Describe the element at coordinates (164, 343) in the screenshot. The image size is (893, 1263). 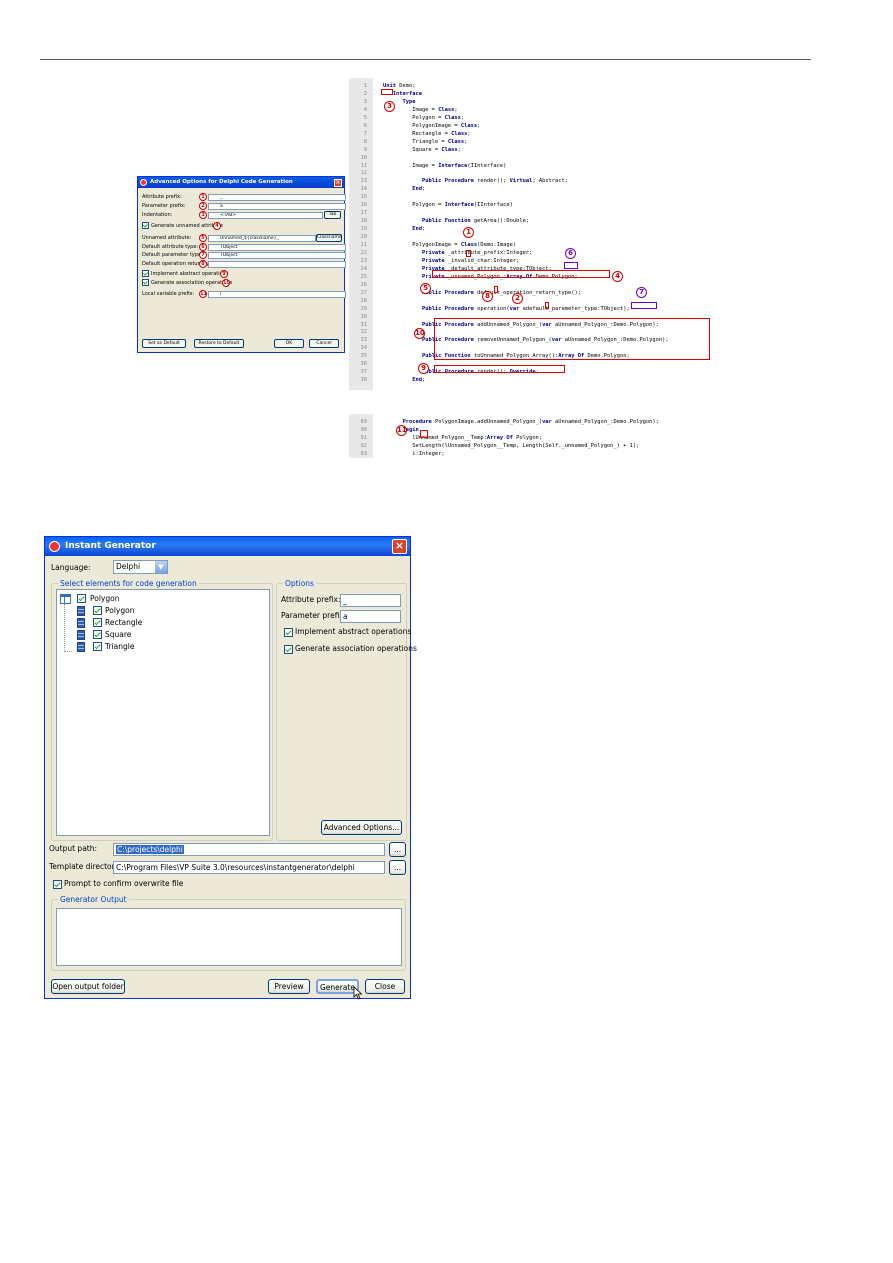
I see `set-as-default-button: Set as Default` at that location.